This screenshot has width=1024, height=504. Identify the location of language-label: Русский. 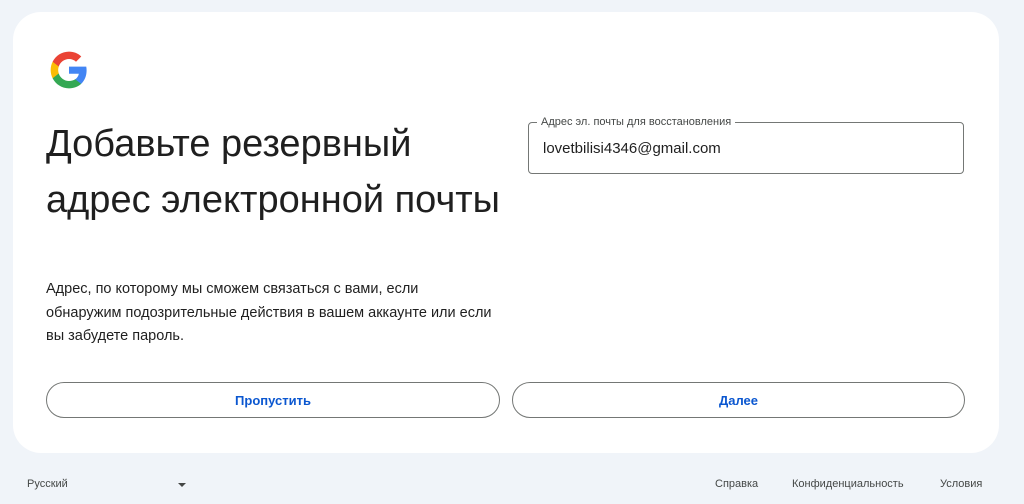
(47, 484).